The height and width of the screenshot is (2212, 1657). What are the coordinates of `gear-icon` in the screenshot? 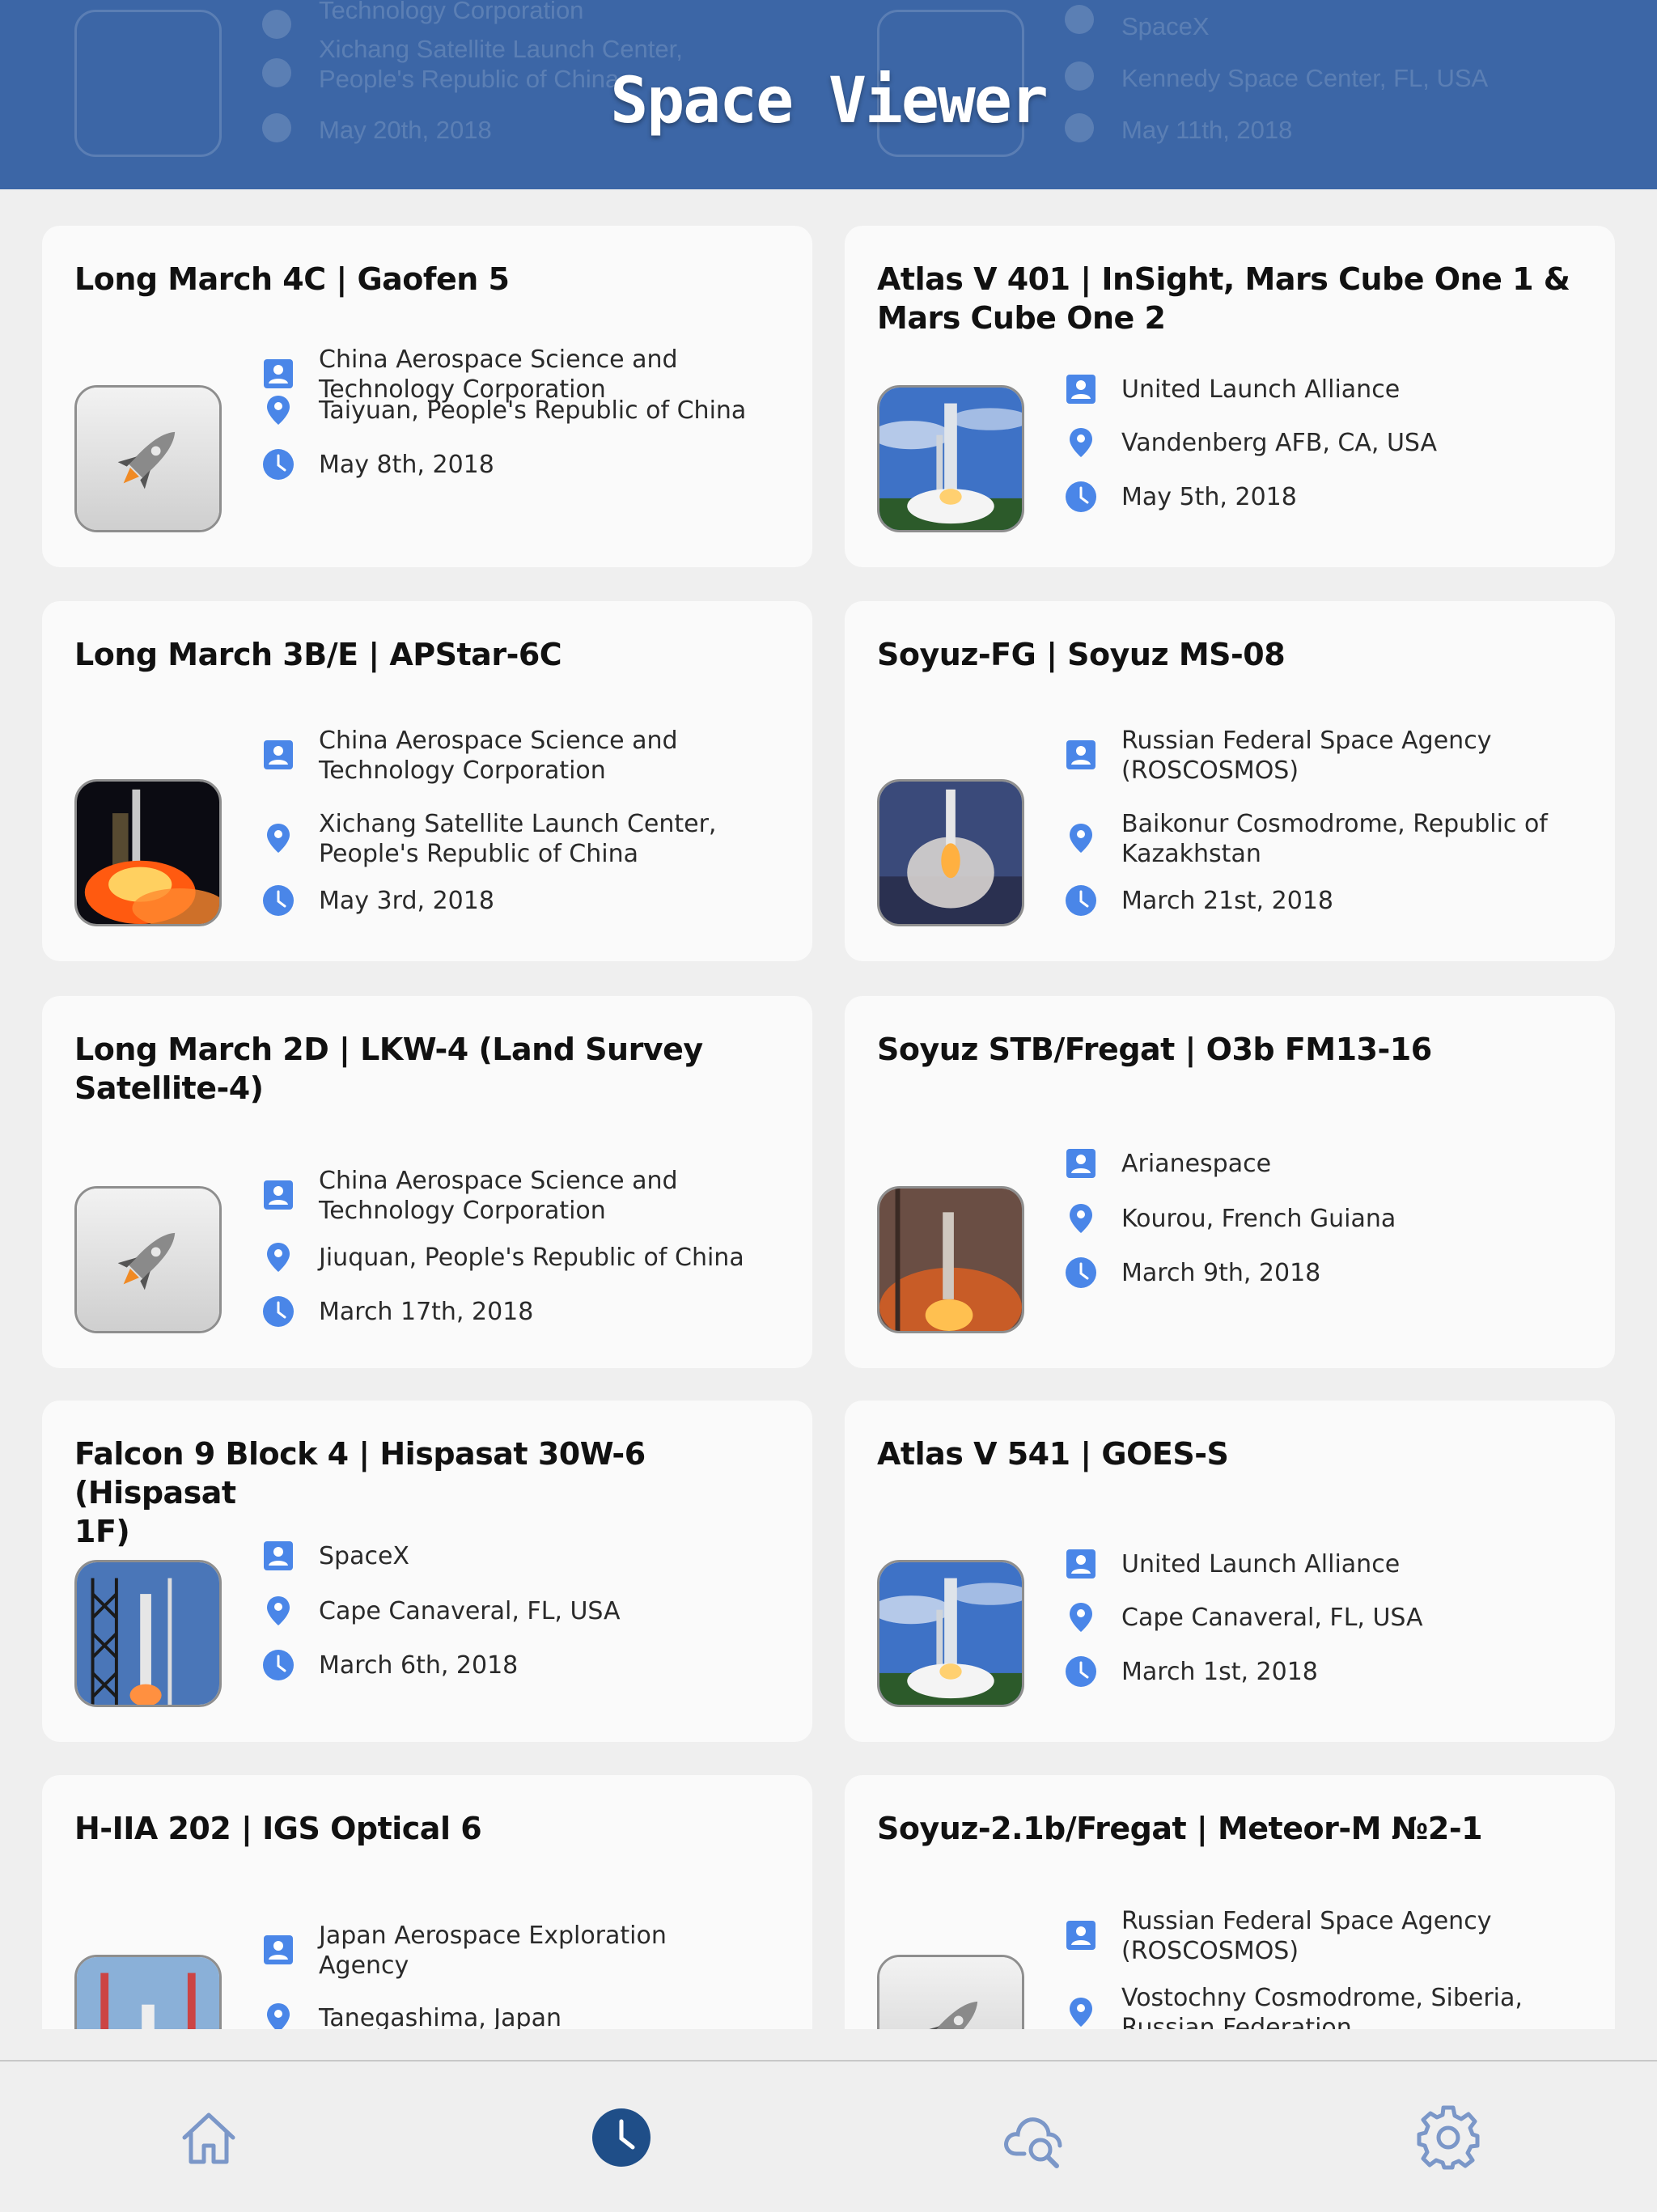 It's located at (1448, 2137).